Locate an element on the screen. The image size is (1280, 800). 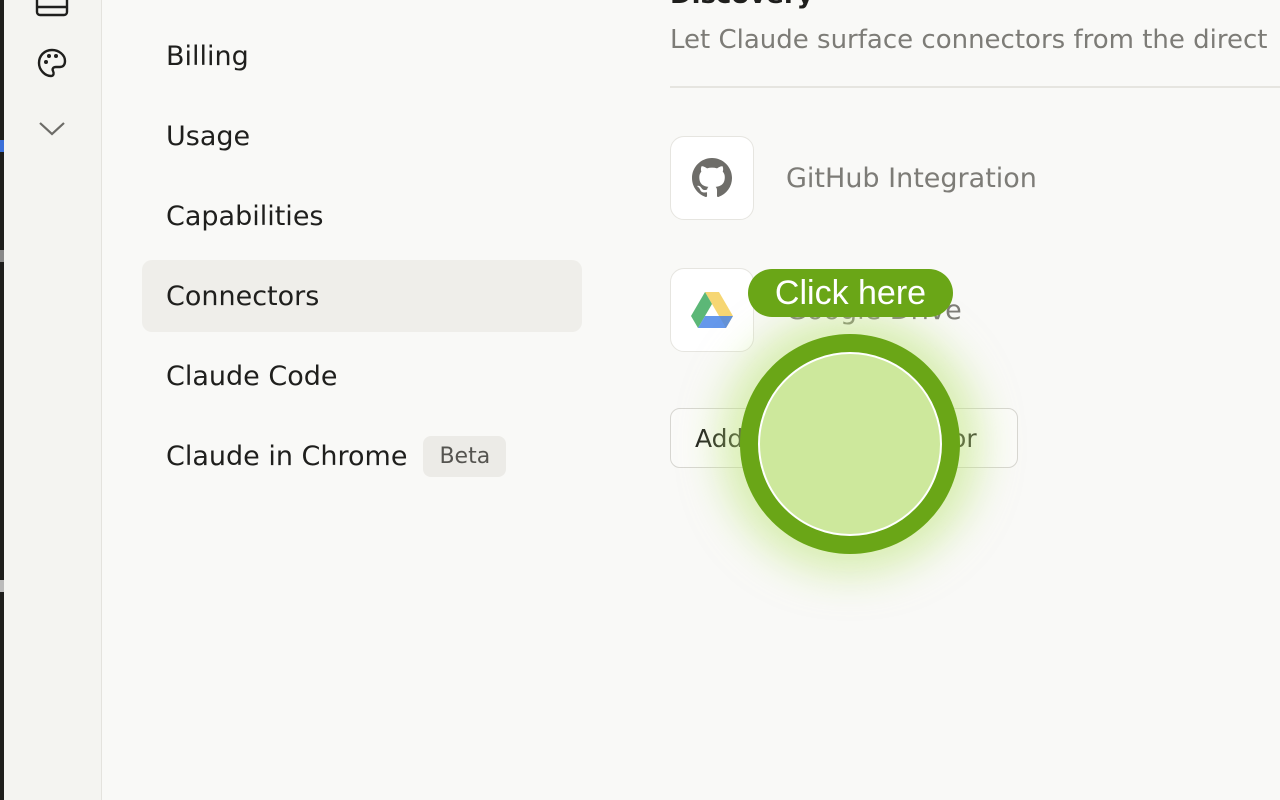
palette-icon is located at coordinates (52, 63).